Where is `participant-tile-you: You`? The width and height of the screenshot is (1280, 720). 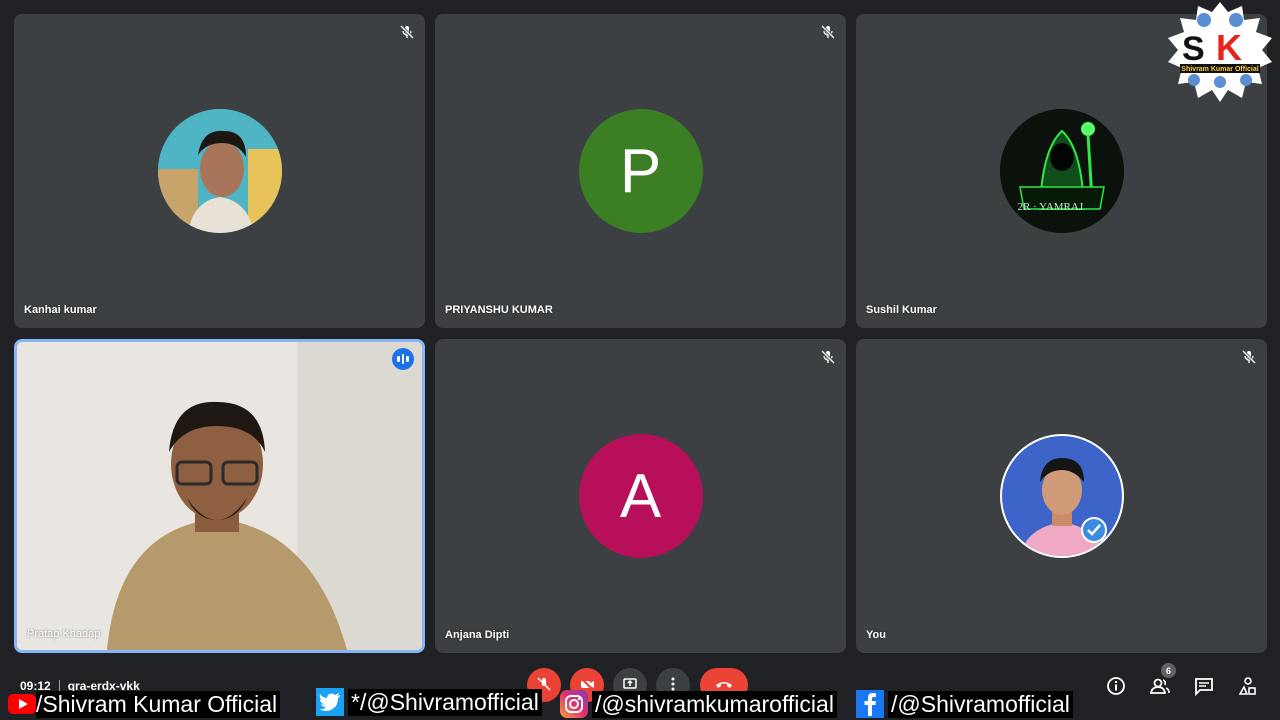
participant-tile-you: You is located at coordinates (1061, 496).